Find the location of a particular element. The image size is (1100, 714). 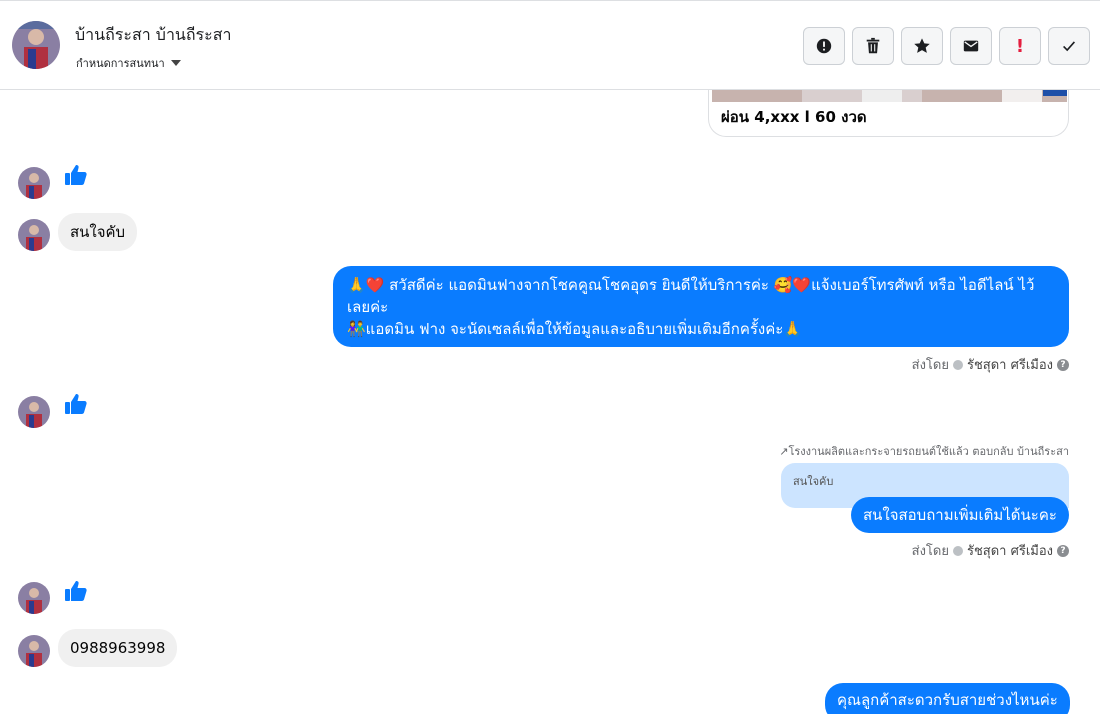

report-icon is located at coordinates (824, 46).